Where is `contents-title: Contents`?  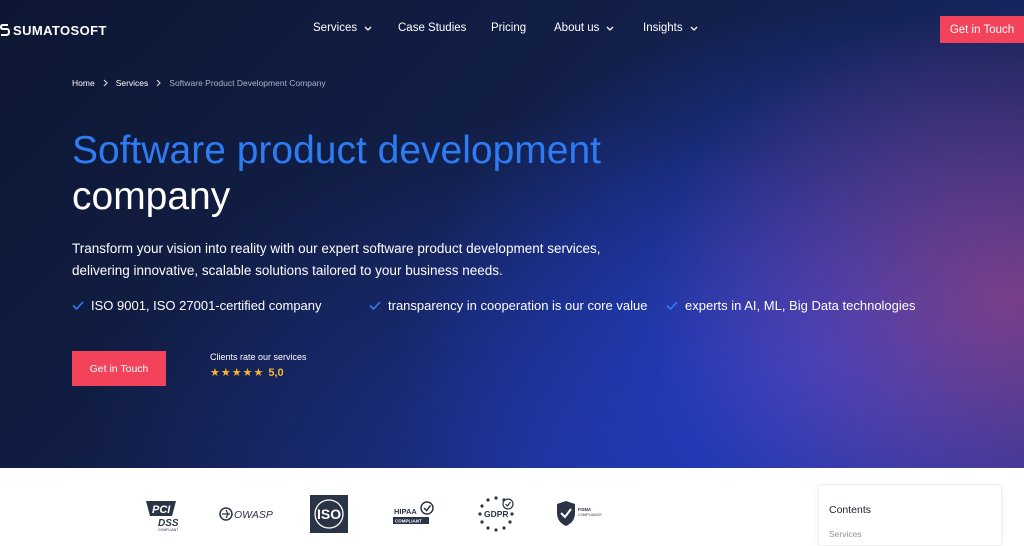
contents-title: Contents is located at coordinates (850, 510).